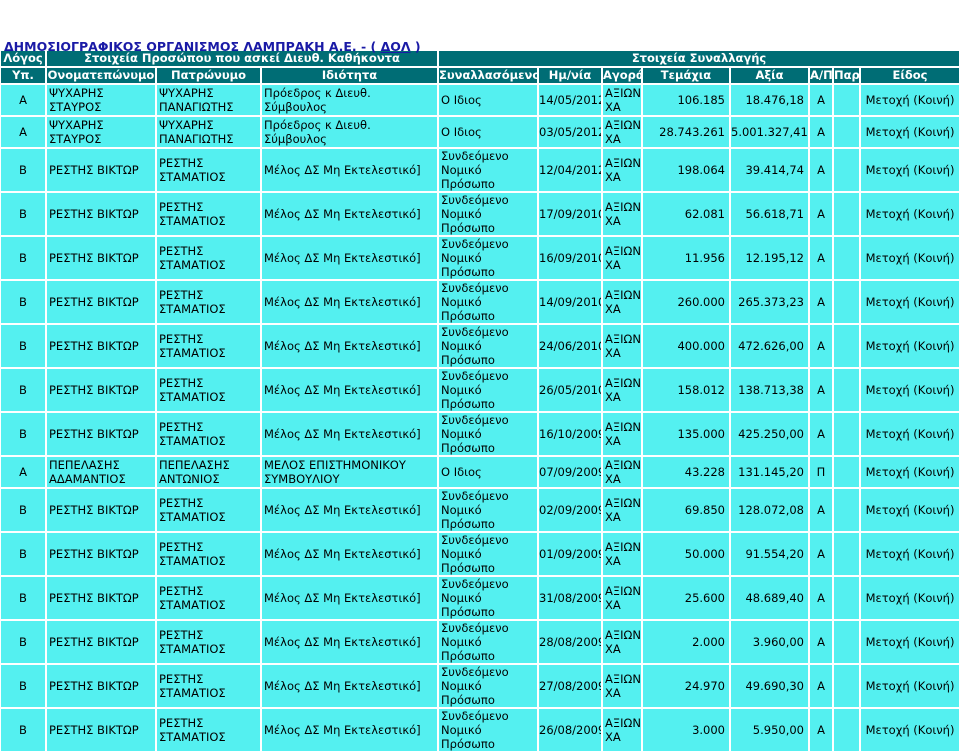 The height and width of the screenshot is (752, 960). I want to click on cell-value: 472.626,00, so click(769, 346).